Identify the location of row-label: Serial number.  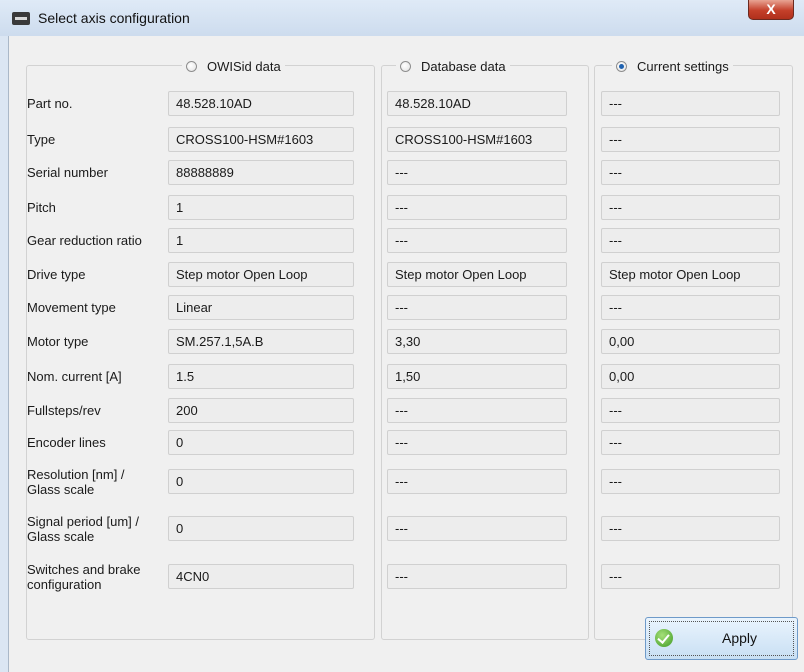
(67, 172).